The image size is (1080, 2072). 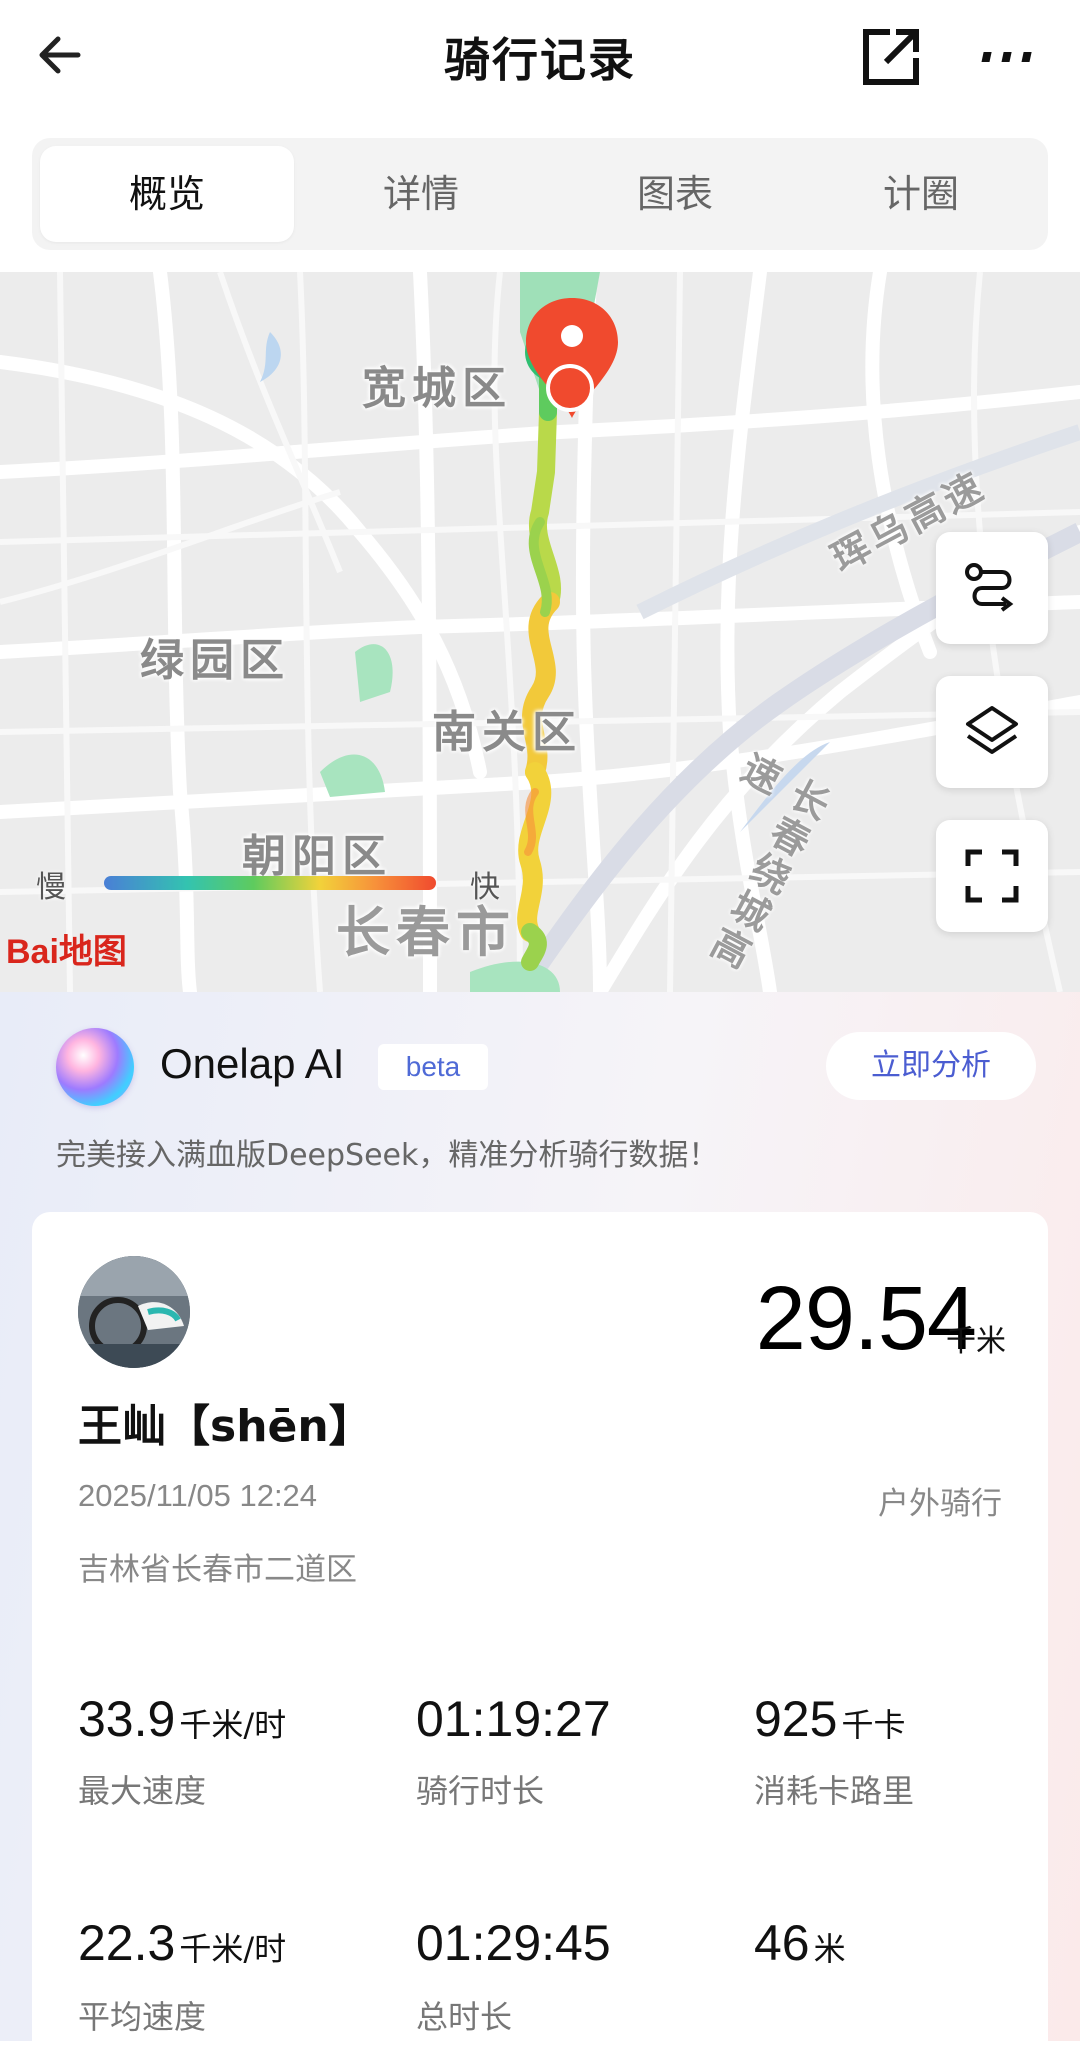 I want to click on legend-fast-label: 快, so click(x=485, y=887).